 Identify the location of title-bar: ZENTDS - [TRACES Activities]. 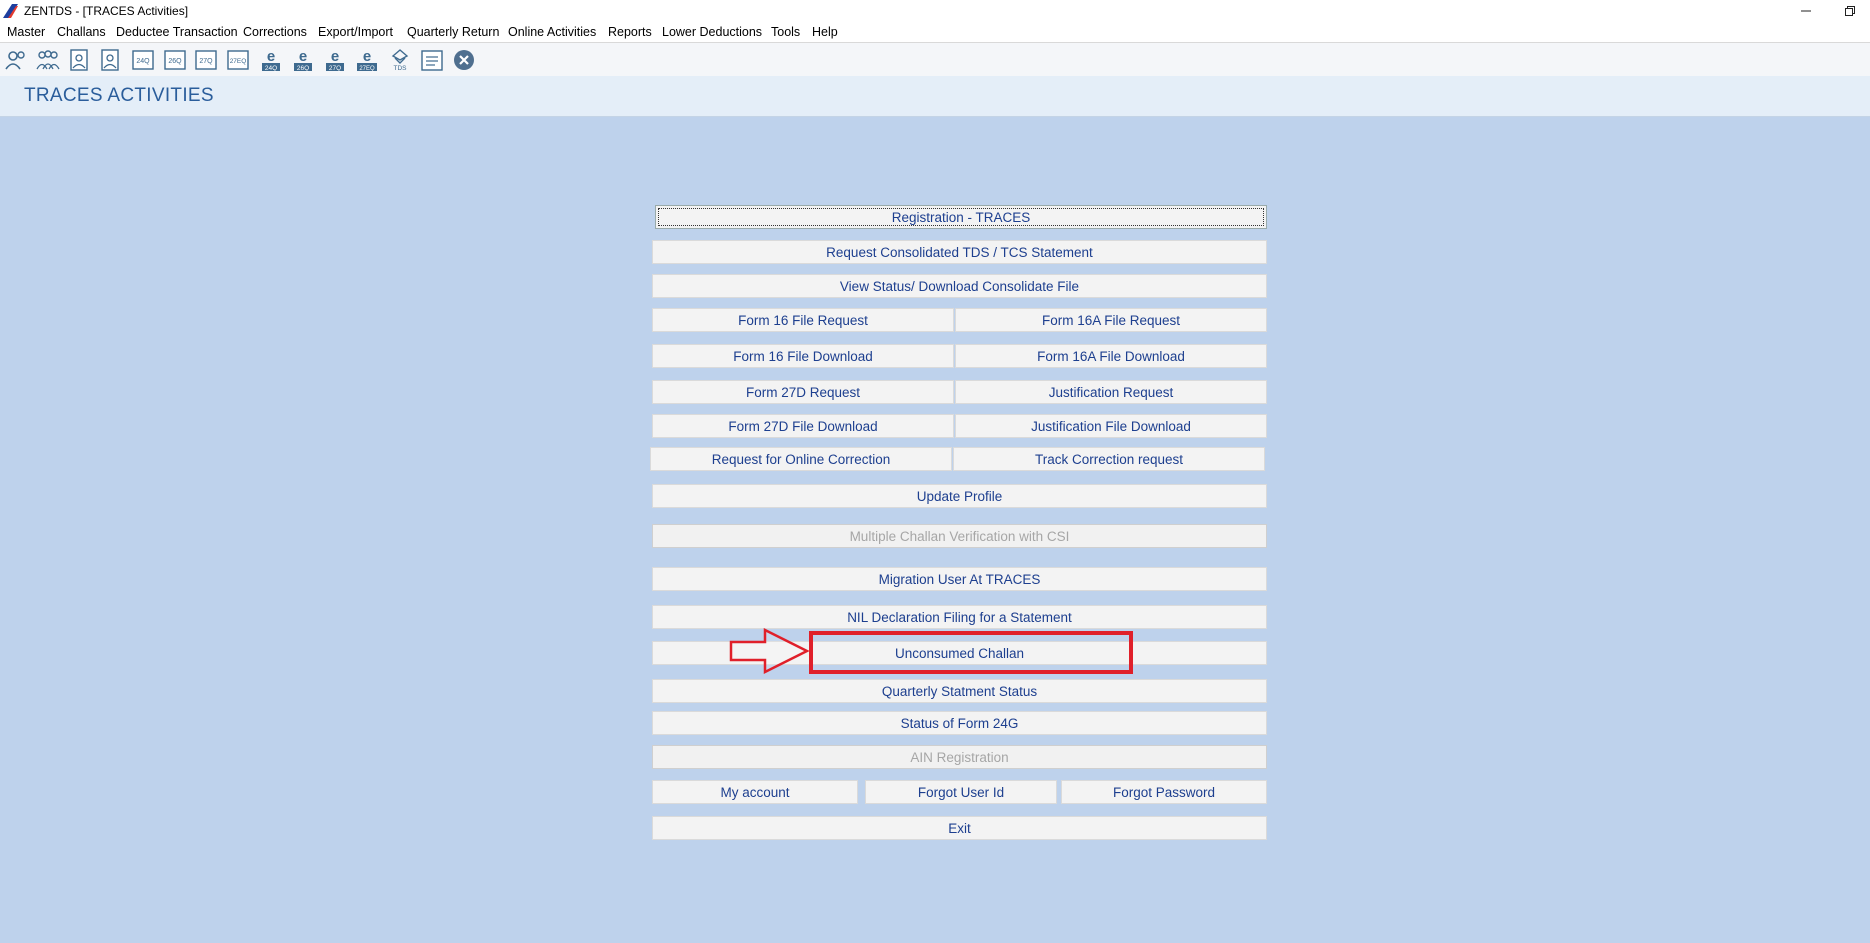
(935, 11).